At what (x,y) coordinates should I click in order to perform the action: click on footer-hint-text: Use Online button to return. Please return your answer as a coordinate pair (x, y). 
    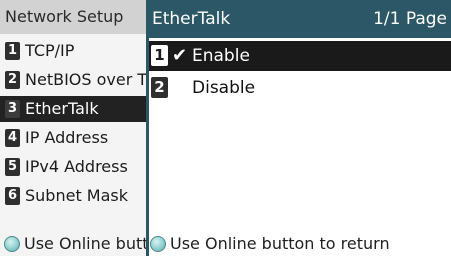
    Looking at the image, I should click on (280, 243).